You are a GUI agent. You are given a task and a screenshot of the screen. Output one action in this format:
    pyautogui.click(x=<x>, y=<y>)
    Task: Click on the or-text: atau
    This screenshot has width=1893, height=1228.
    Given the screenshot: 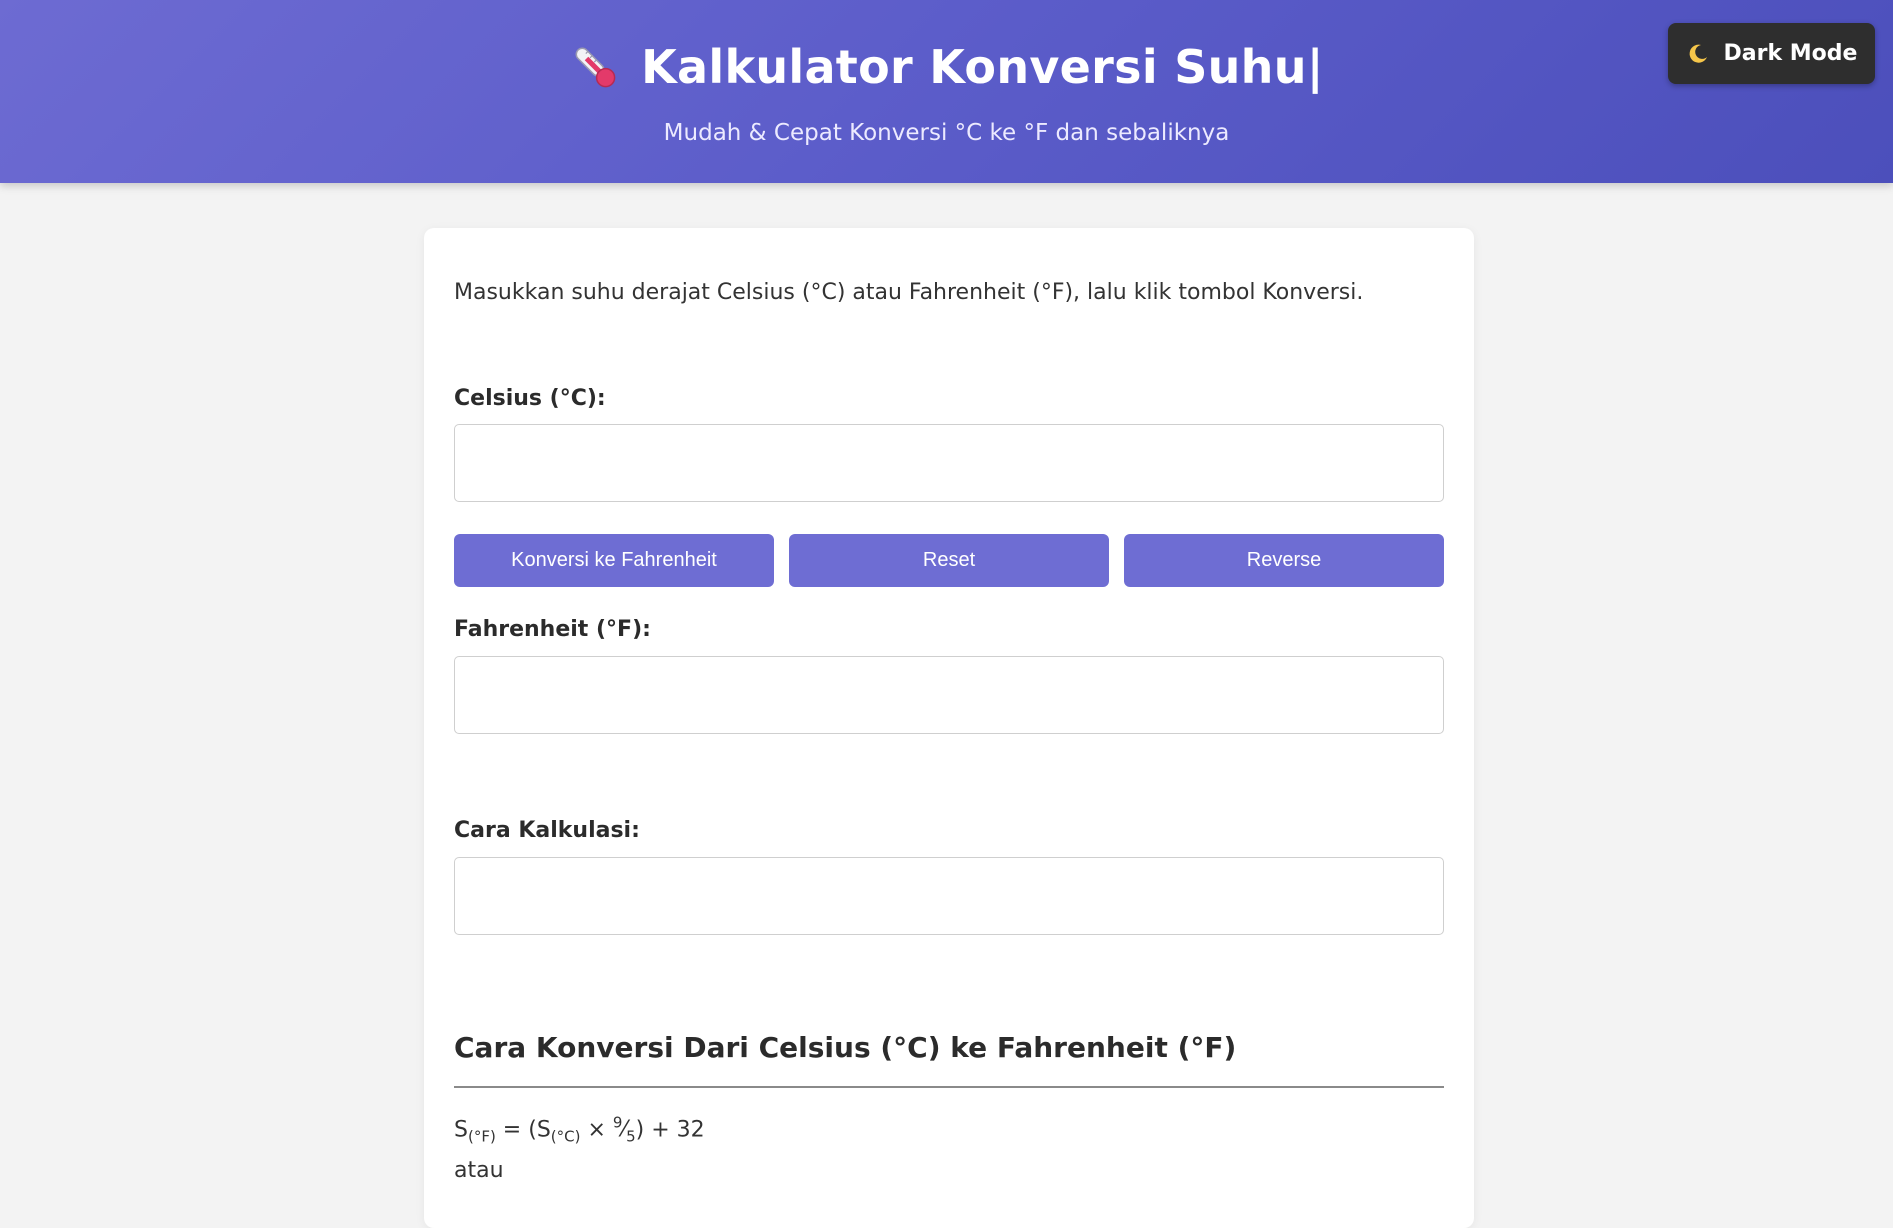 What is the action you would take?
    pyautogui.click(x=479, y=1170)
    